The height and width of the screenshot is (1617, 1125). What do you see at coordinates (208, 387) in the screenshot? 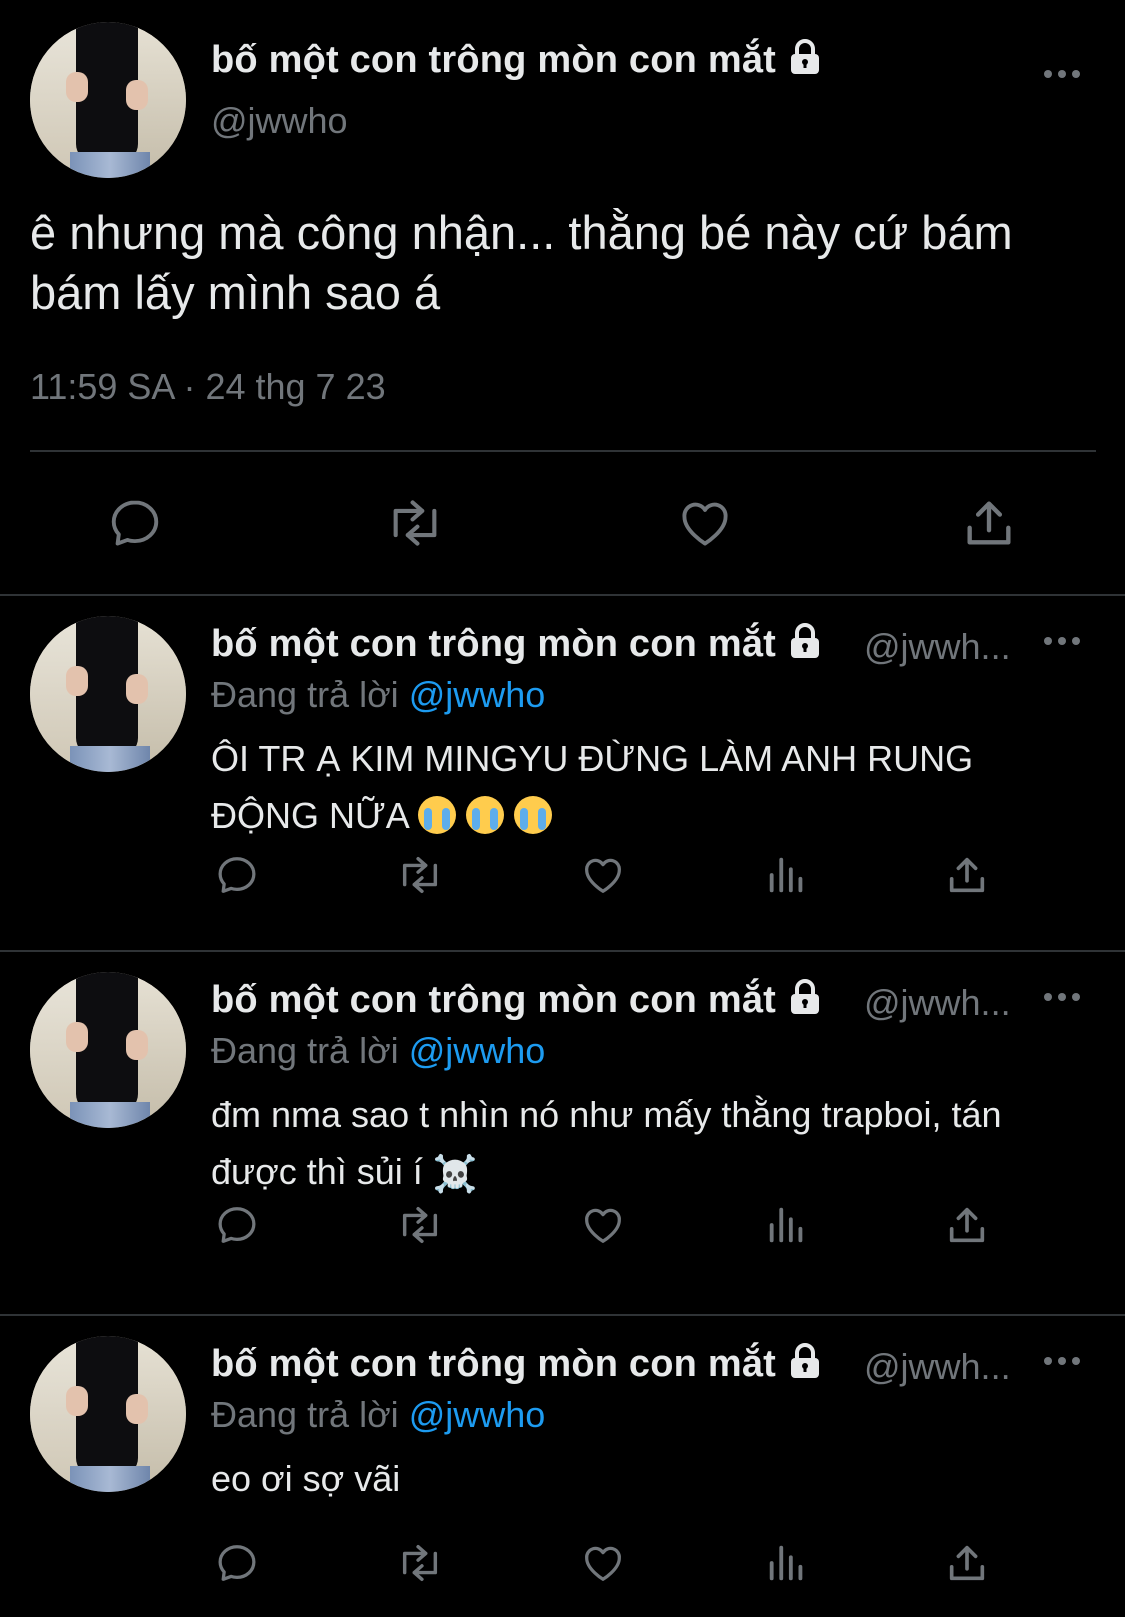
I see `timestamp: 11:59 SA · 24 thg 7 23` at bounding box center [208, 387].